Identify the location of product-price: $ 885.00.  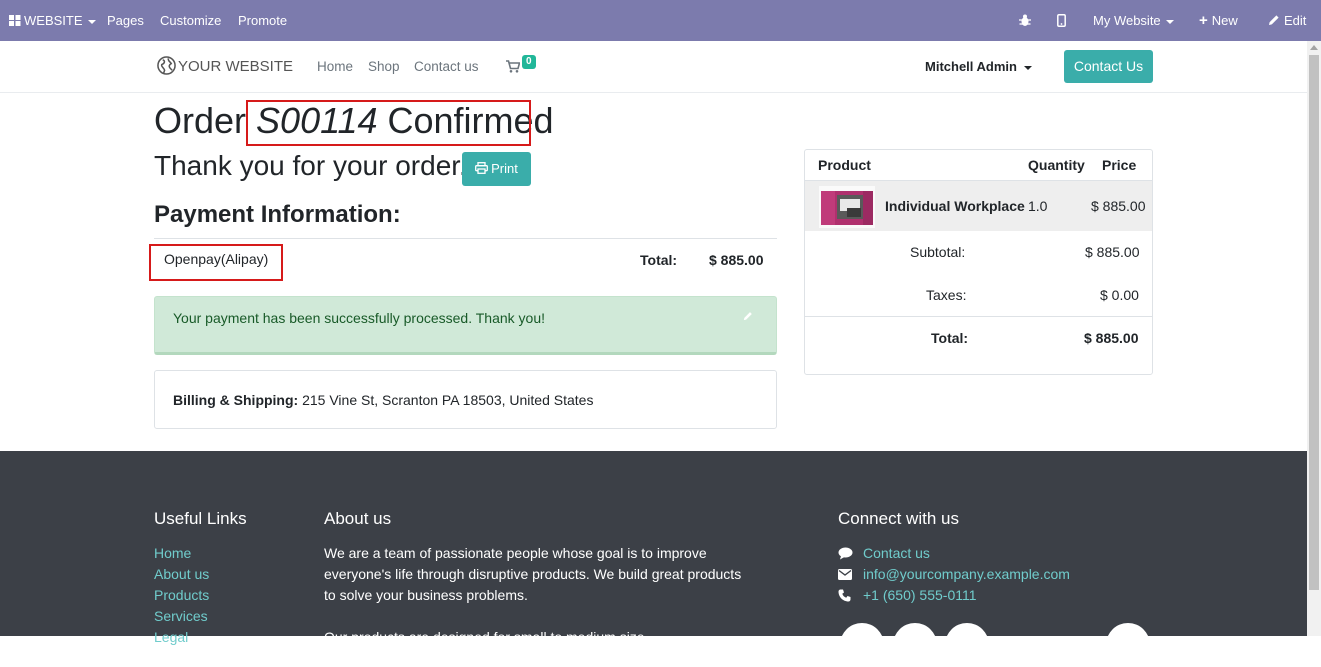
(1118, 206).